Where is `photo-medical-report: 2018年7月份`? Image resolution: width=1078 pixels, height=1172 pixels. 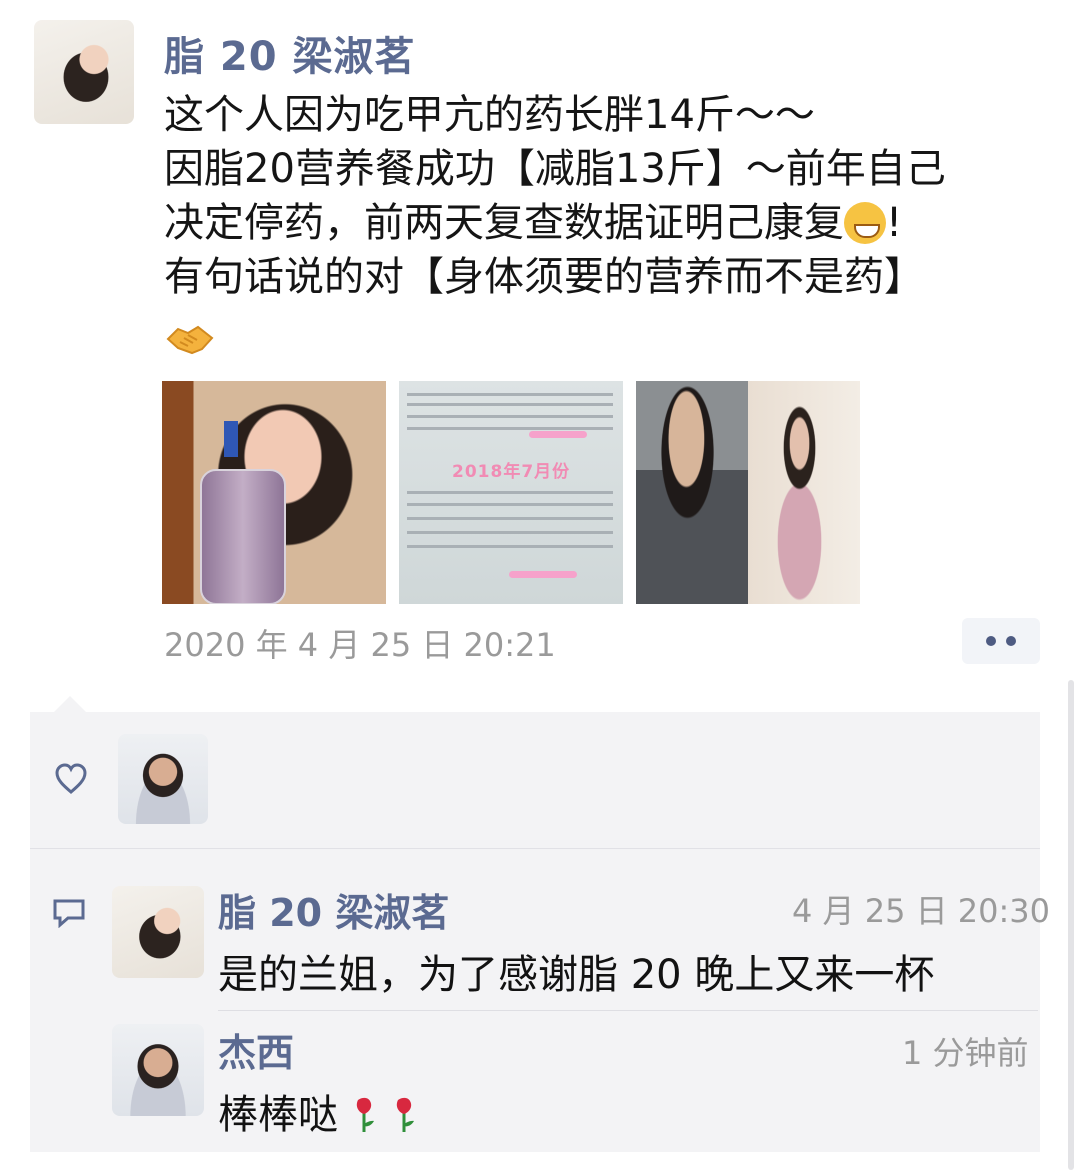
photo-medical-report: 2018年7月份 is located at coordinates (511, 492).